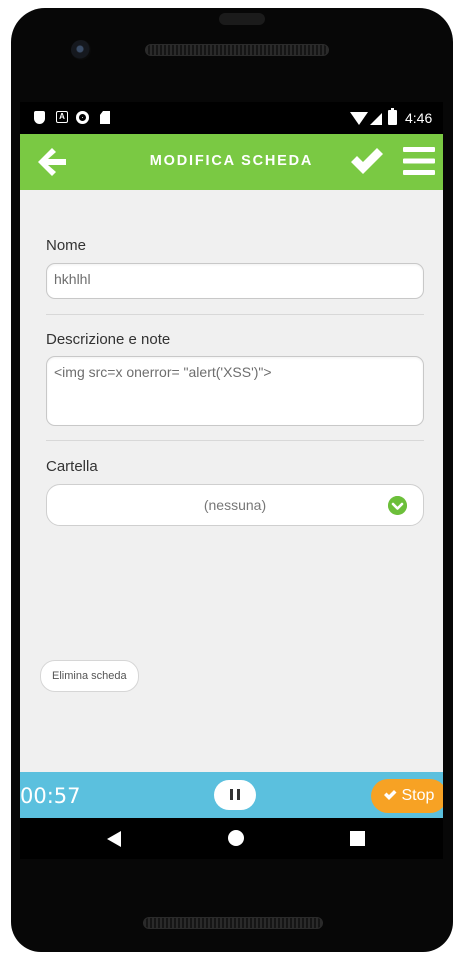 This screenshot has width=457, height=956. Describe the element at coordinates (376, 119) in the screenshot. I see `signal-icon` at that location.